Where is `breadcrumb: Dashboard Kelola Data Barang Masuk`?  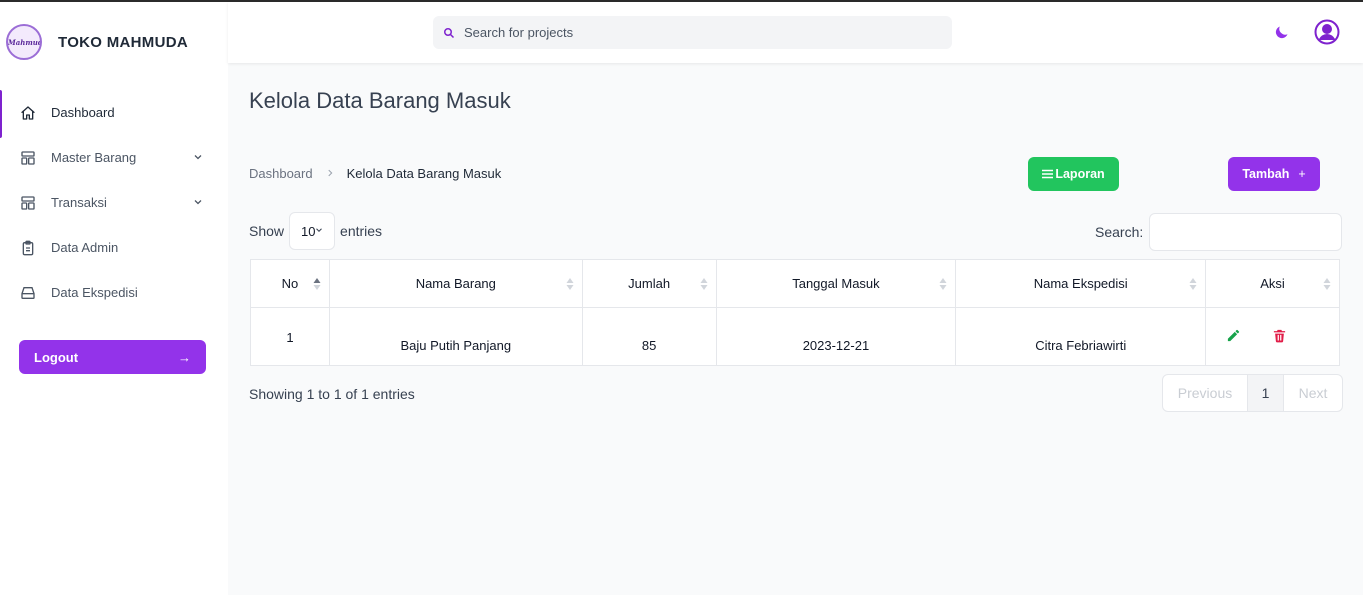 breadcrumb: Dashboard Kelola Data Barang Masuk is located at coordinates (375, 173).